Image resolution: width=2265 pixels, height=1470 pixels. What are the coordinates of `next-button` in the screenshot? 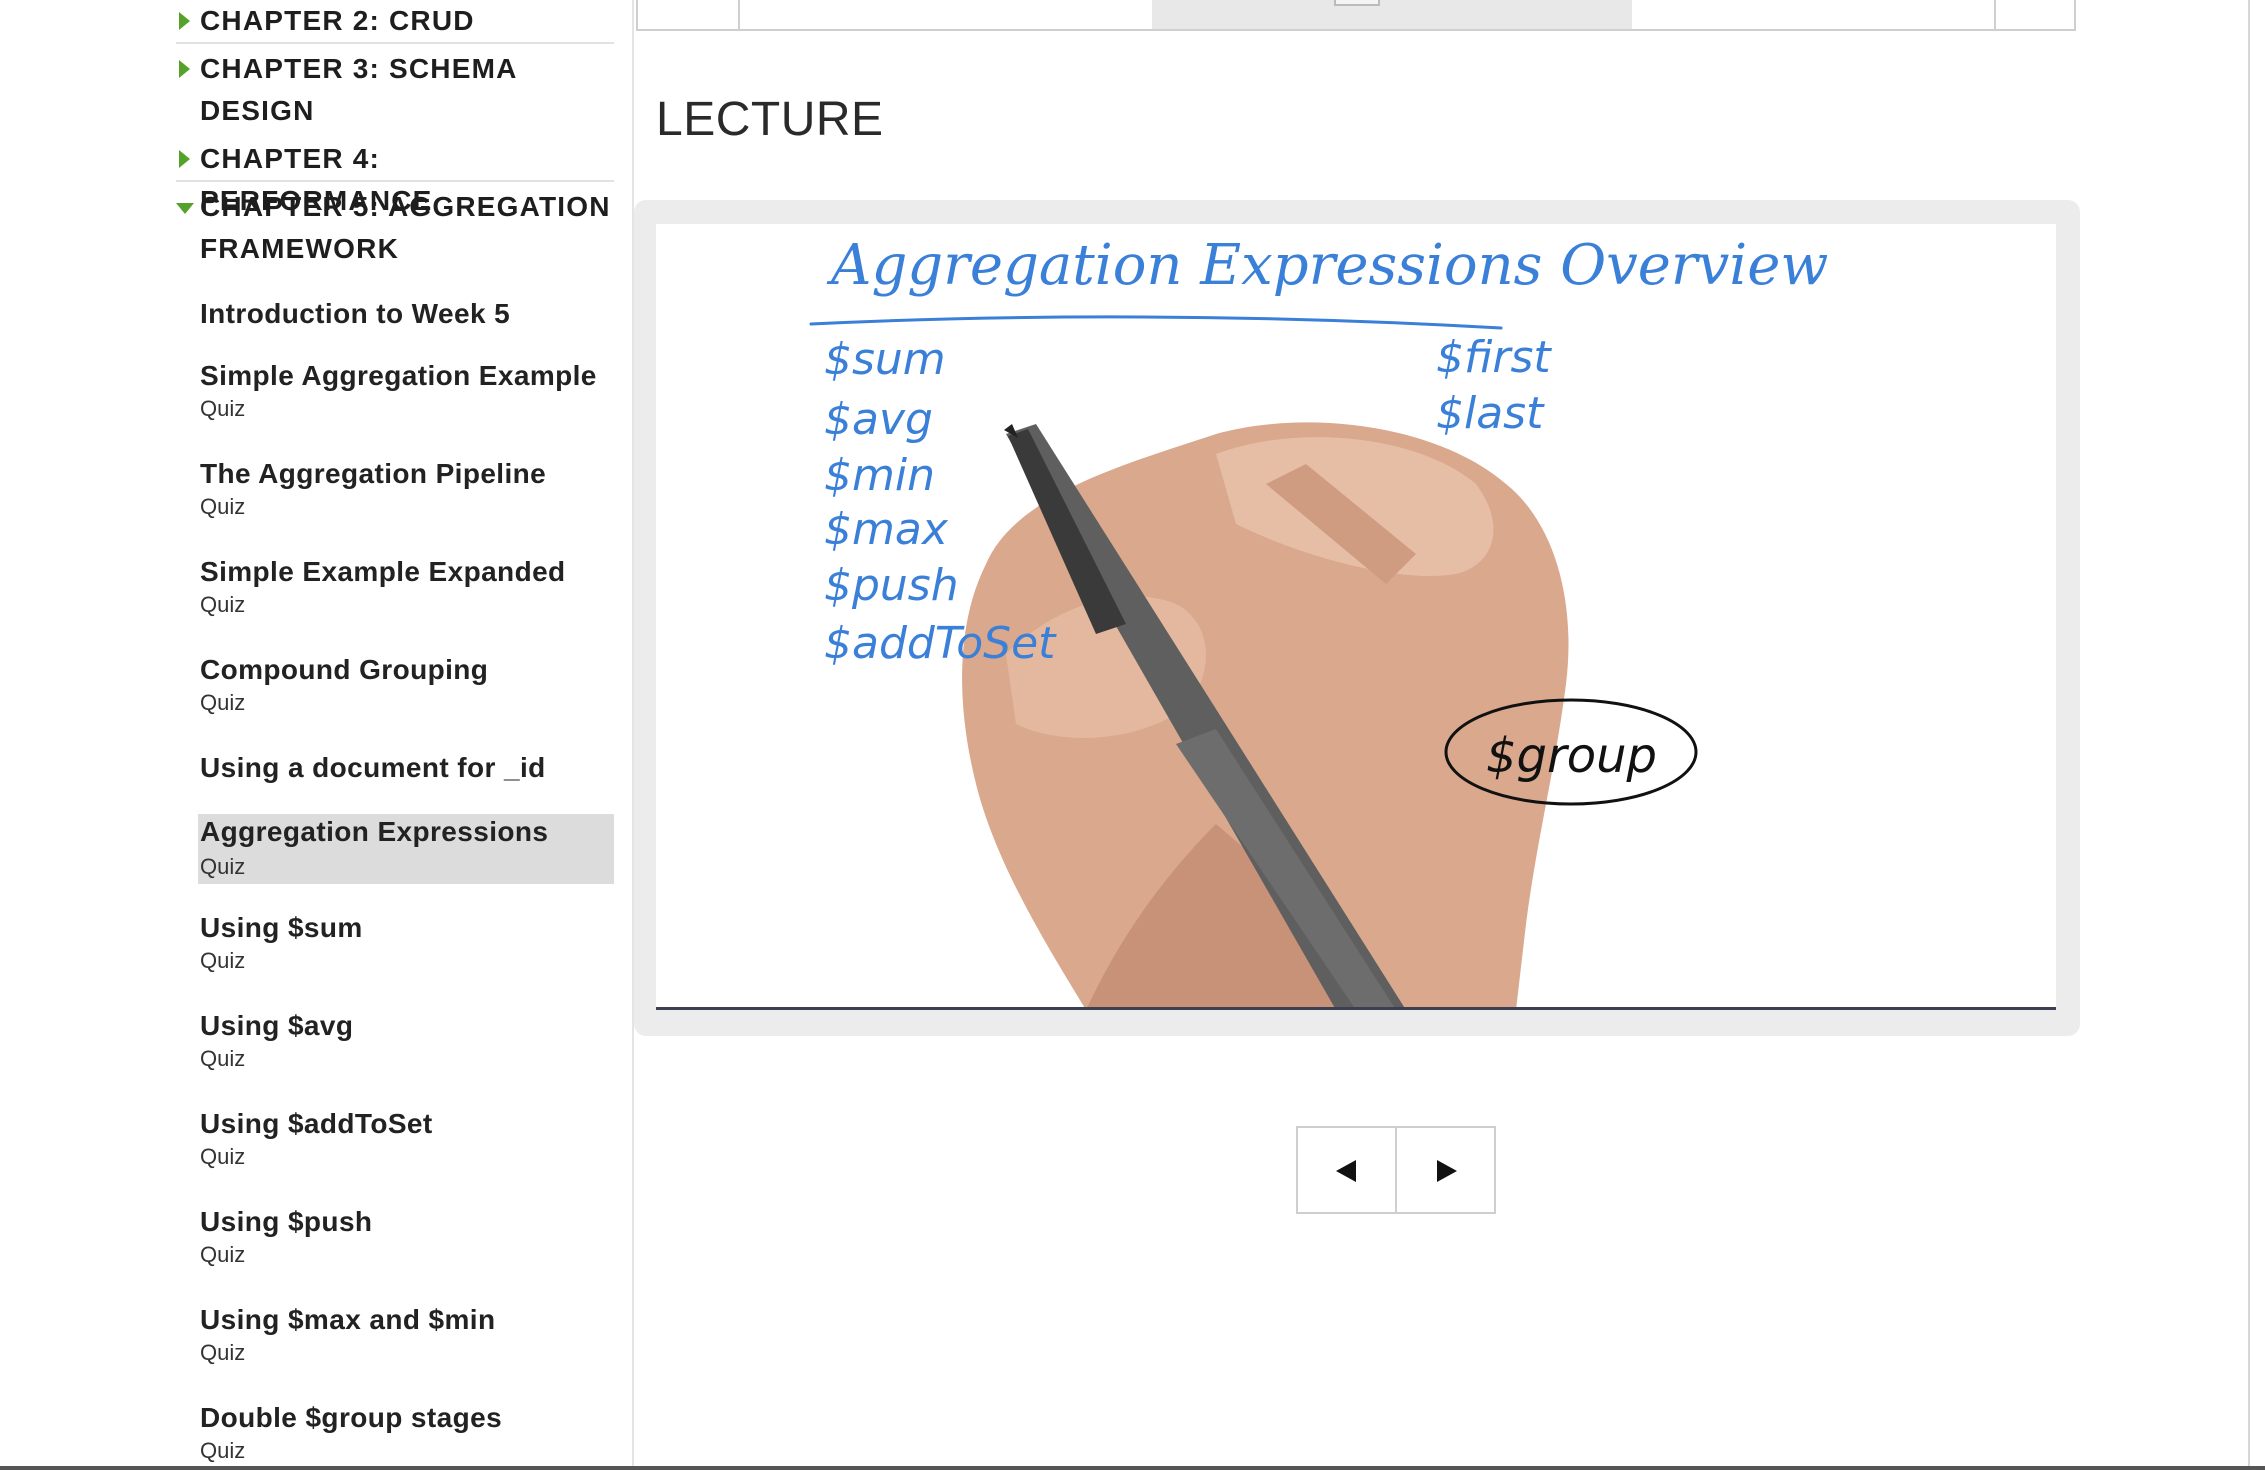 It's located at (1445, 1170).